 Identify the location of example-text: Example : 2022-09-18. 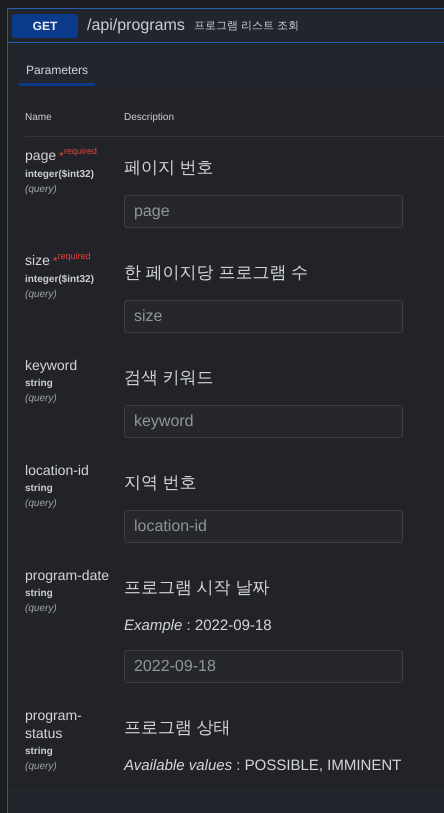
(198, 625).